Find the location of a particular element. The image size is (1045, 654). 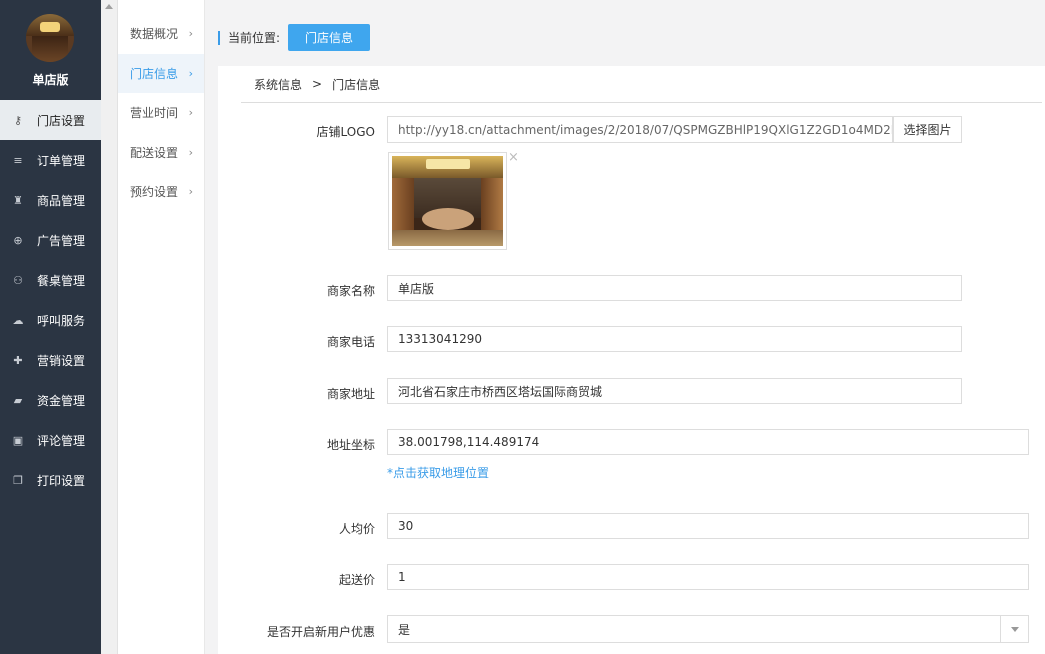

sidebar-item-4: ⚇ 餐桌管理 is located at coordinates (50, 280).